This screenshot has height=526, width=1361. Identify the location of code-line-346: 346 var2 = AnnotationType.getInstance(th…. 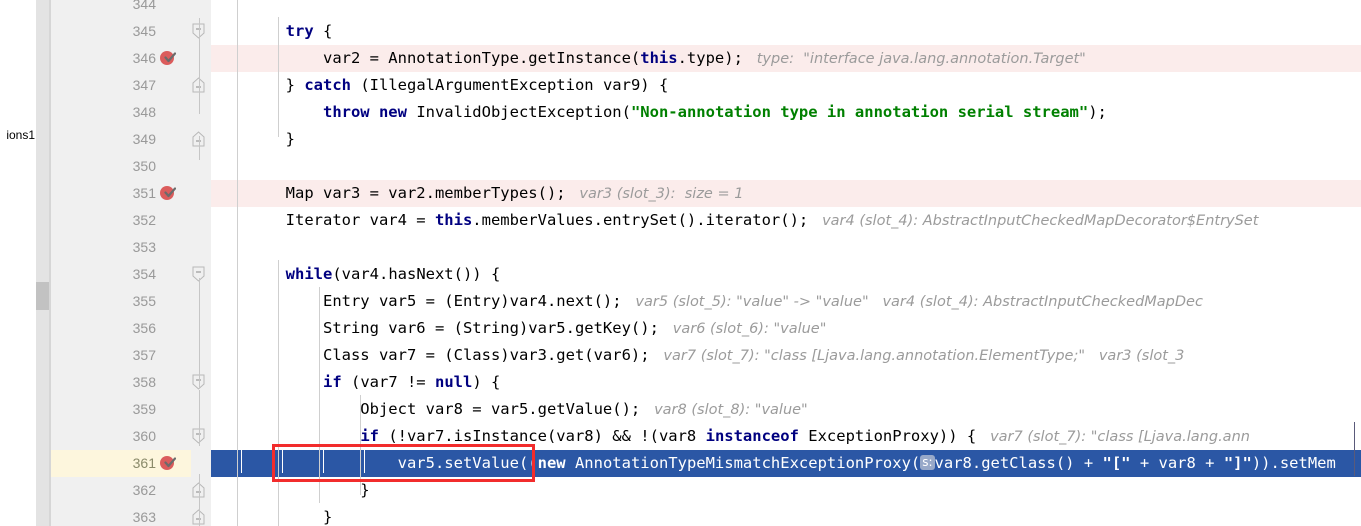
(706, 58).